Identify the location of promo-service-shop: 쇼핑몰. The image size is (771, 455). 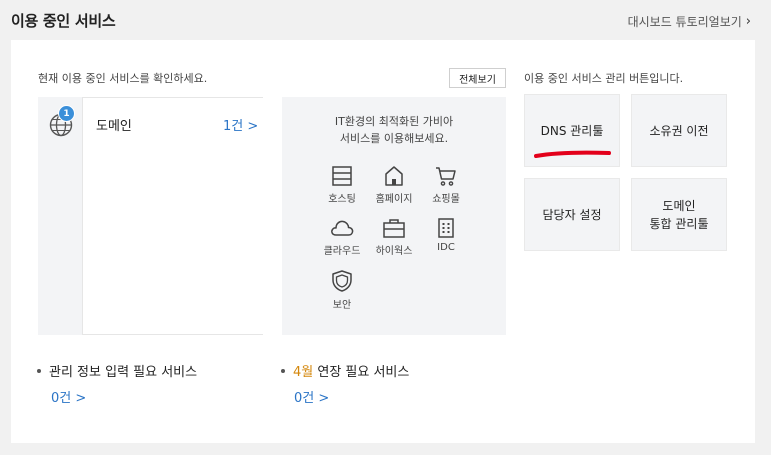
(446, 185).